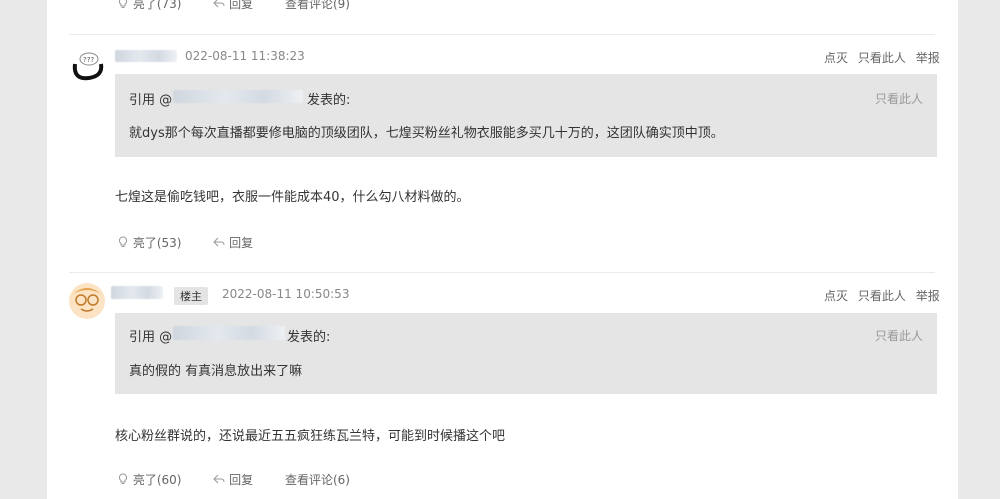 The image size is (1000, 499). What do you see at coordinates (317, 480) in the screenshot?
I see `view-comments-button: 查看评论(6)` at bounding box center [317, 480].